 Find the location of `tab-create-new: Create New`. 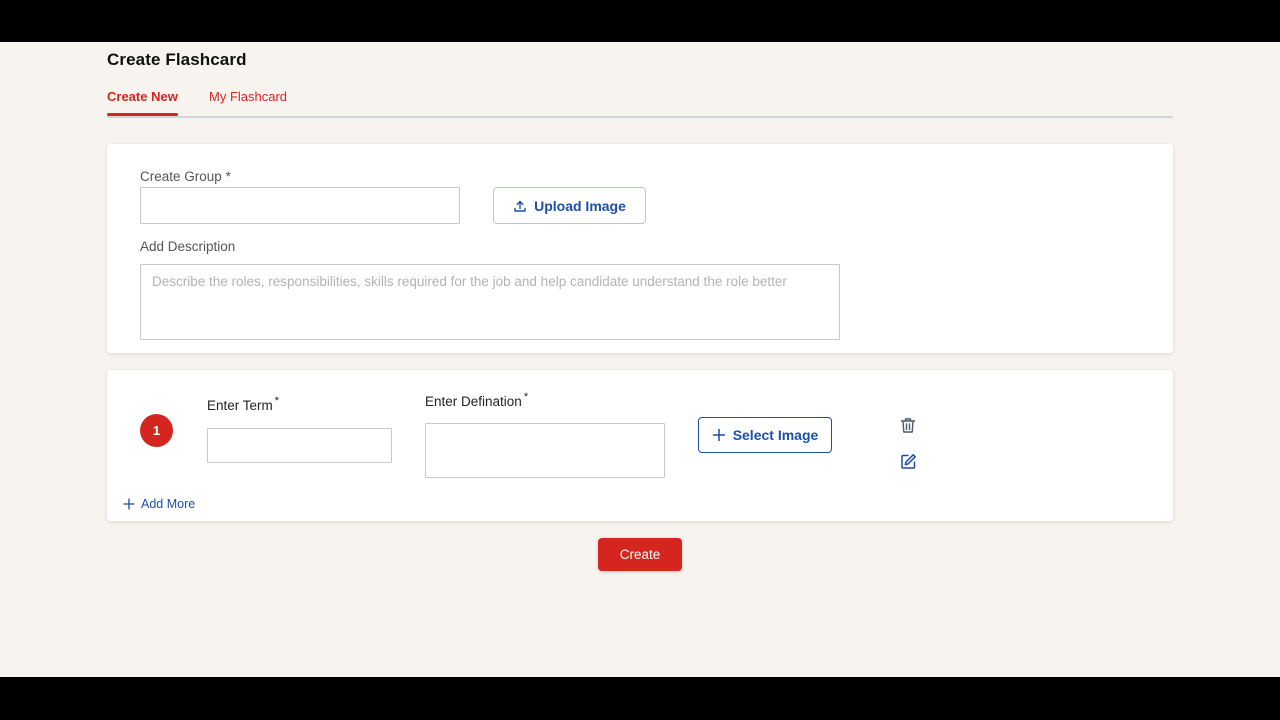

tab-create-new: Create New is located at coordinates (142, 102).